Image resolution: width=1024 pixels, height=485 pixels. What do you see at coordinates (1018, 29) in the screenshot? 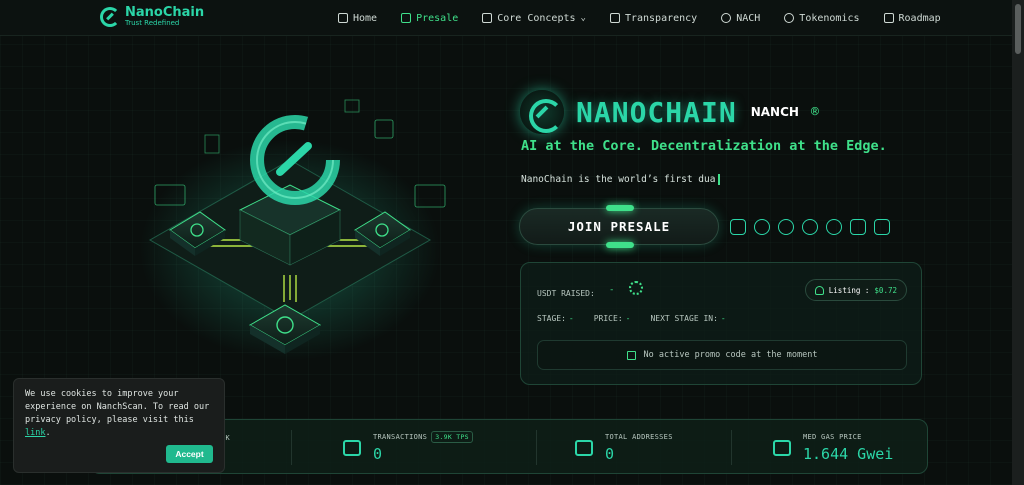
I see `scrollbar-thumb` at bounding box center [1018, 29].